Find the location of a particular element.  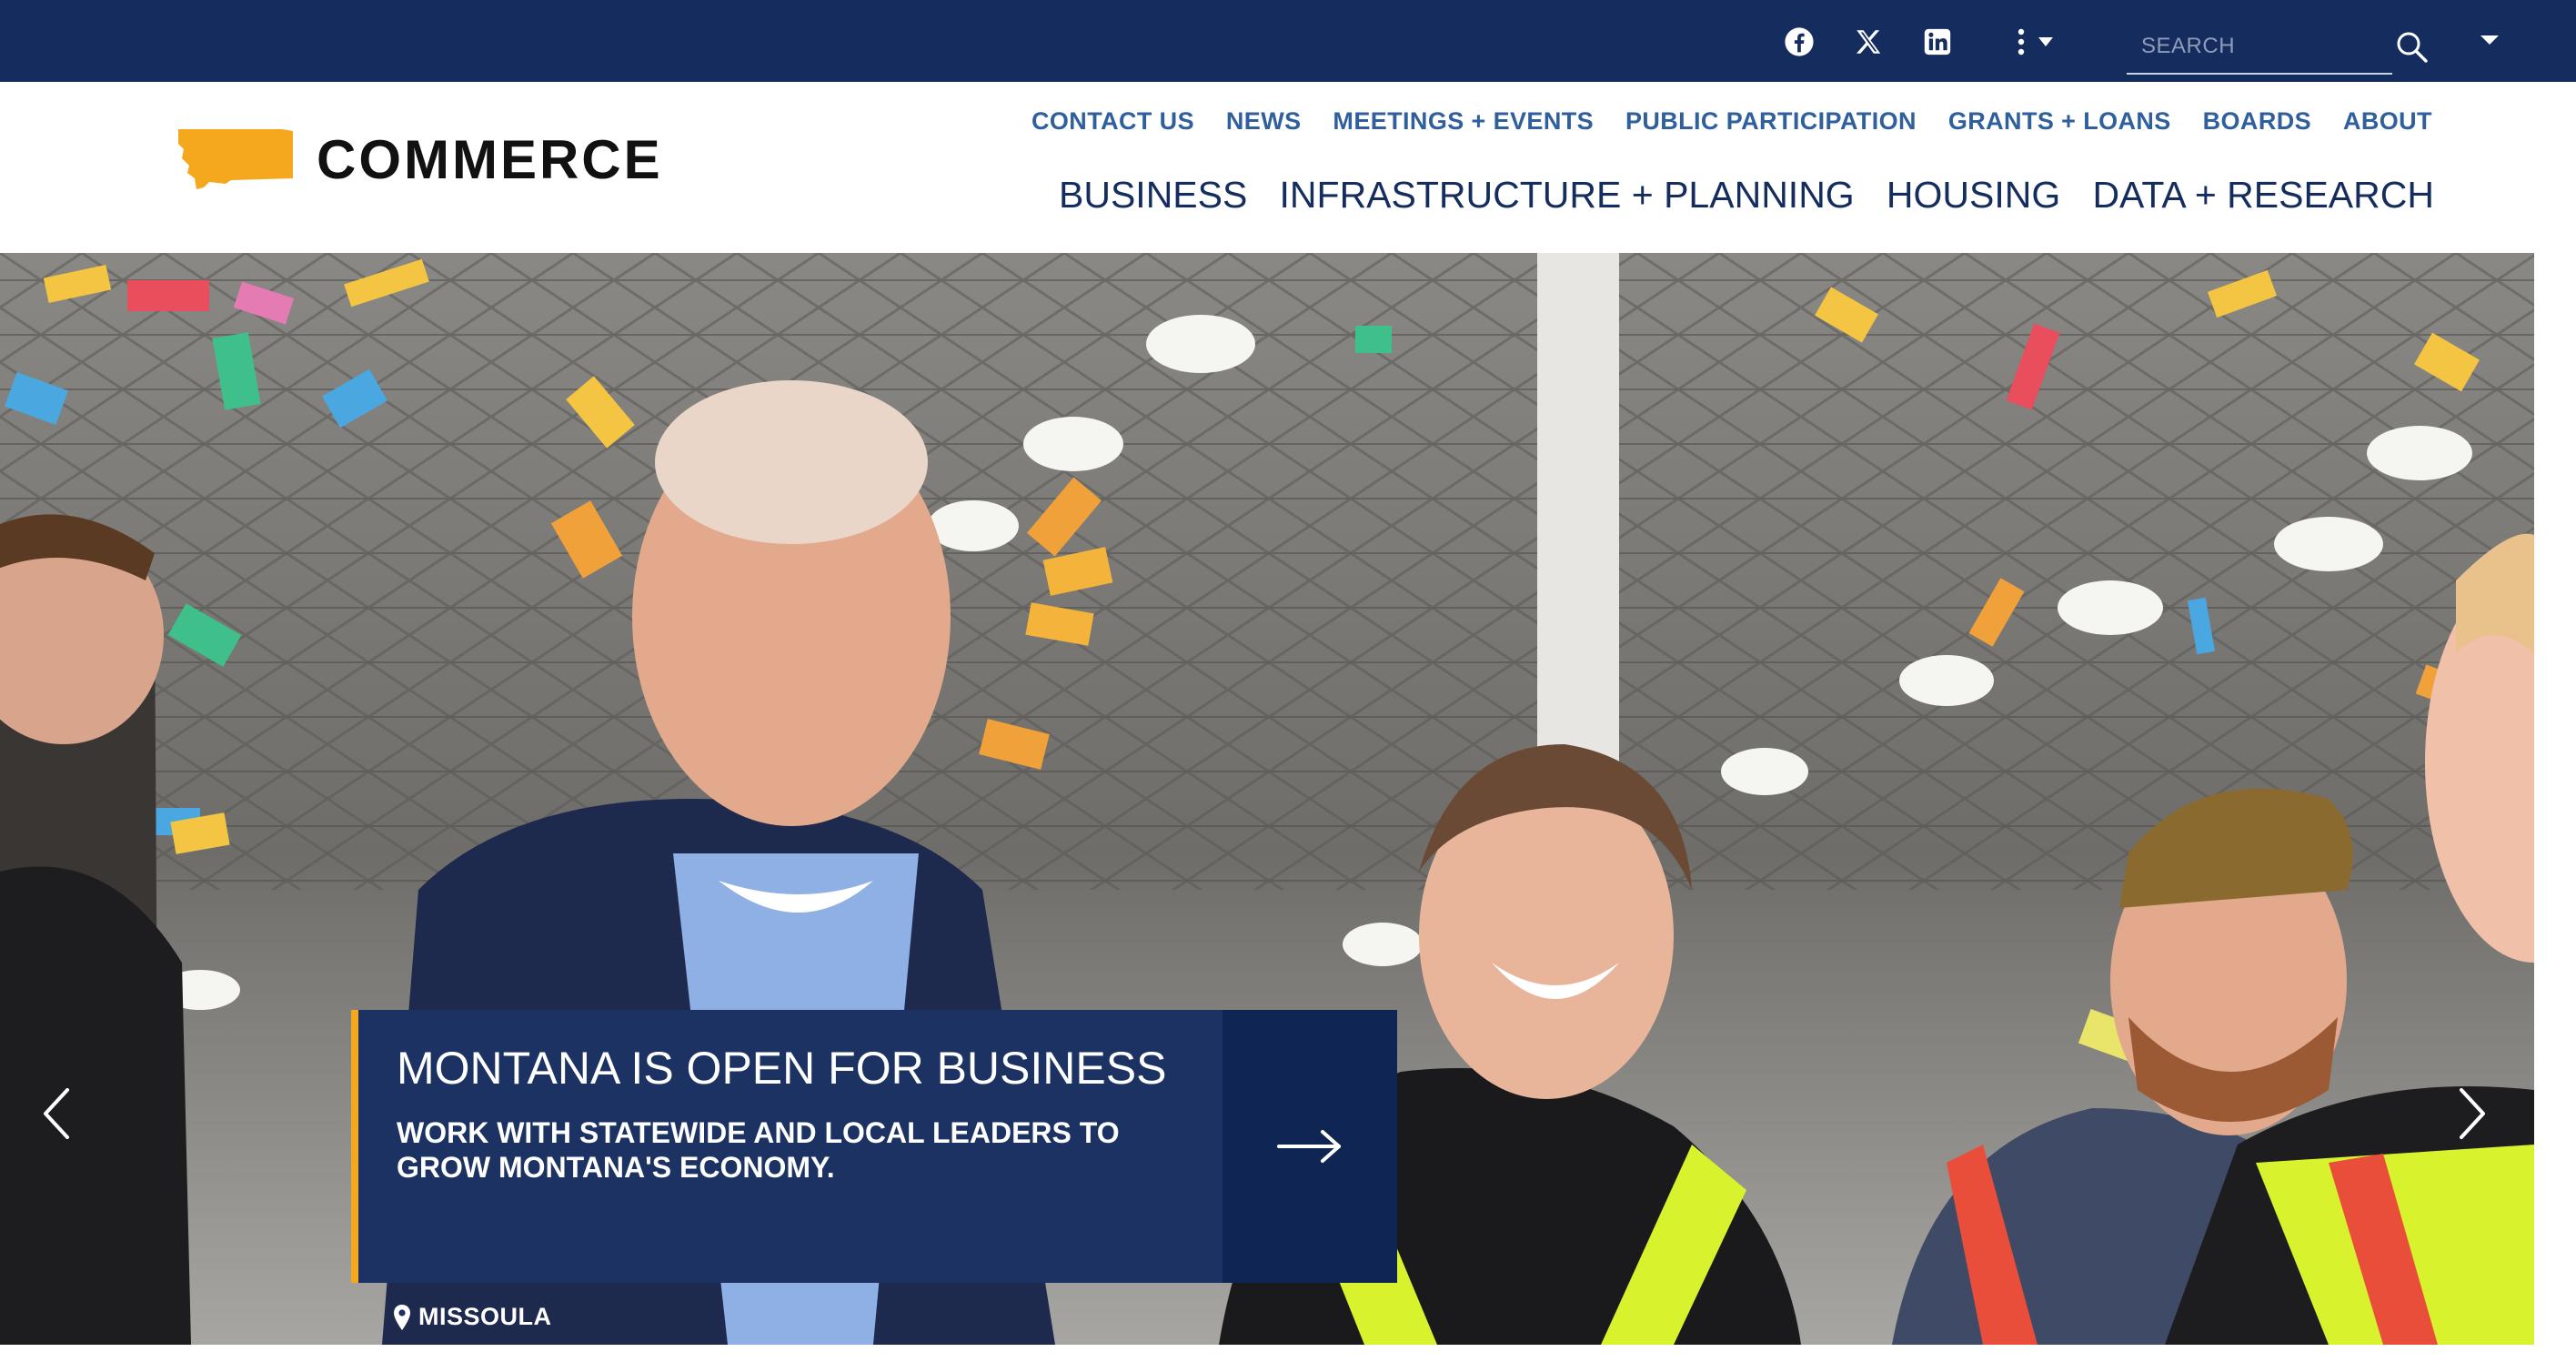

nav-contact-us: CONTACT US is located at coordinates (1112, 121).